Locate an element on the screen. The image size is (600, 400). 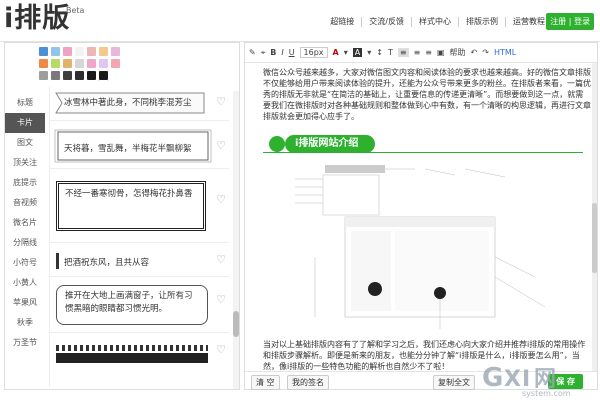
signature-select: 我的签名 is located at coordinates (308, 382).